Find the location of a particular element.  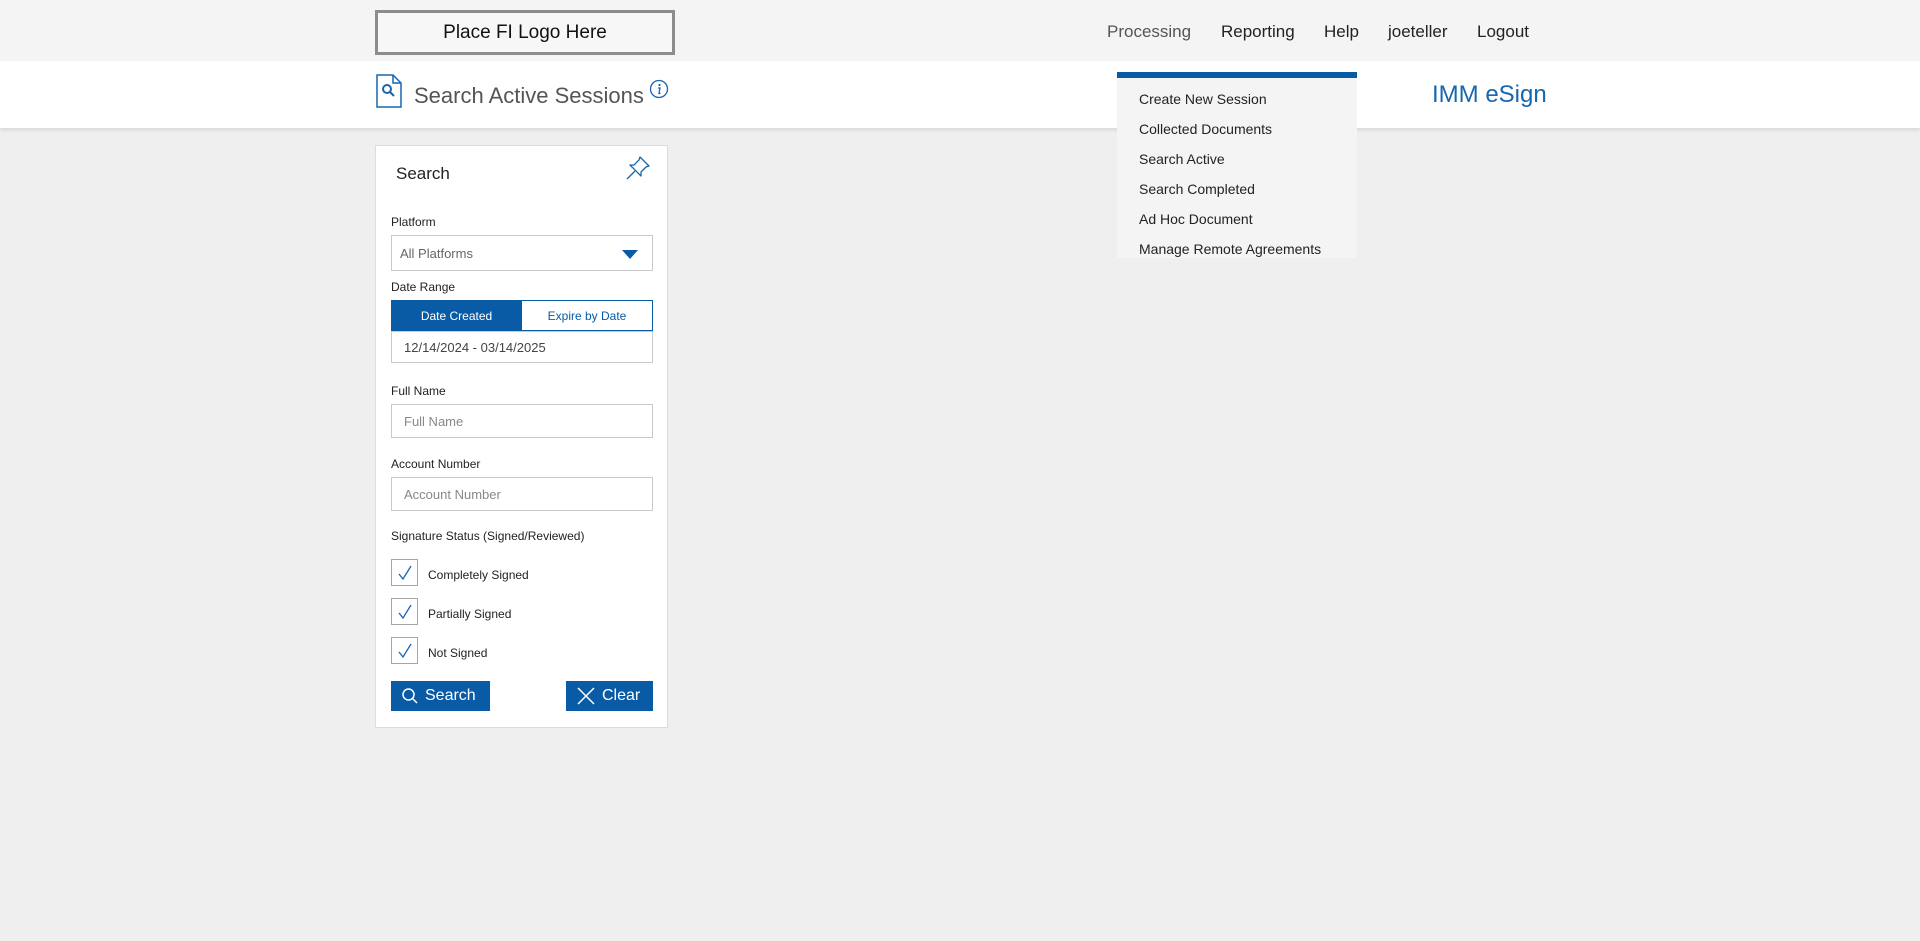

account-number-label: Account Number is located at coordinates (436, 464).